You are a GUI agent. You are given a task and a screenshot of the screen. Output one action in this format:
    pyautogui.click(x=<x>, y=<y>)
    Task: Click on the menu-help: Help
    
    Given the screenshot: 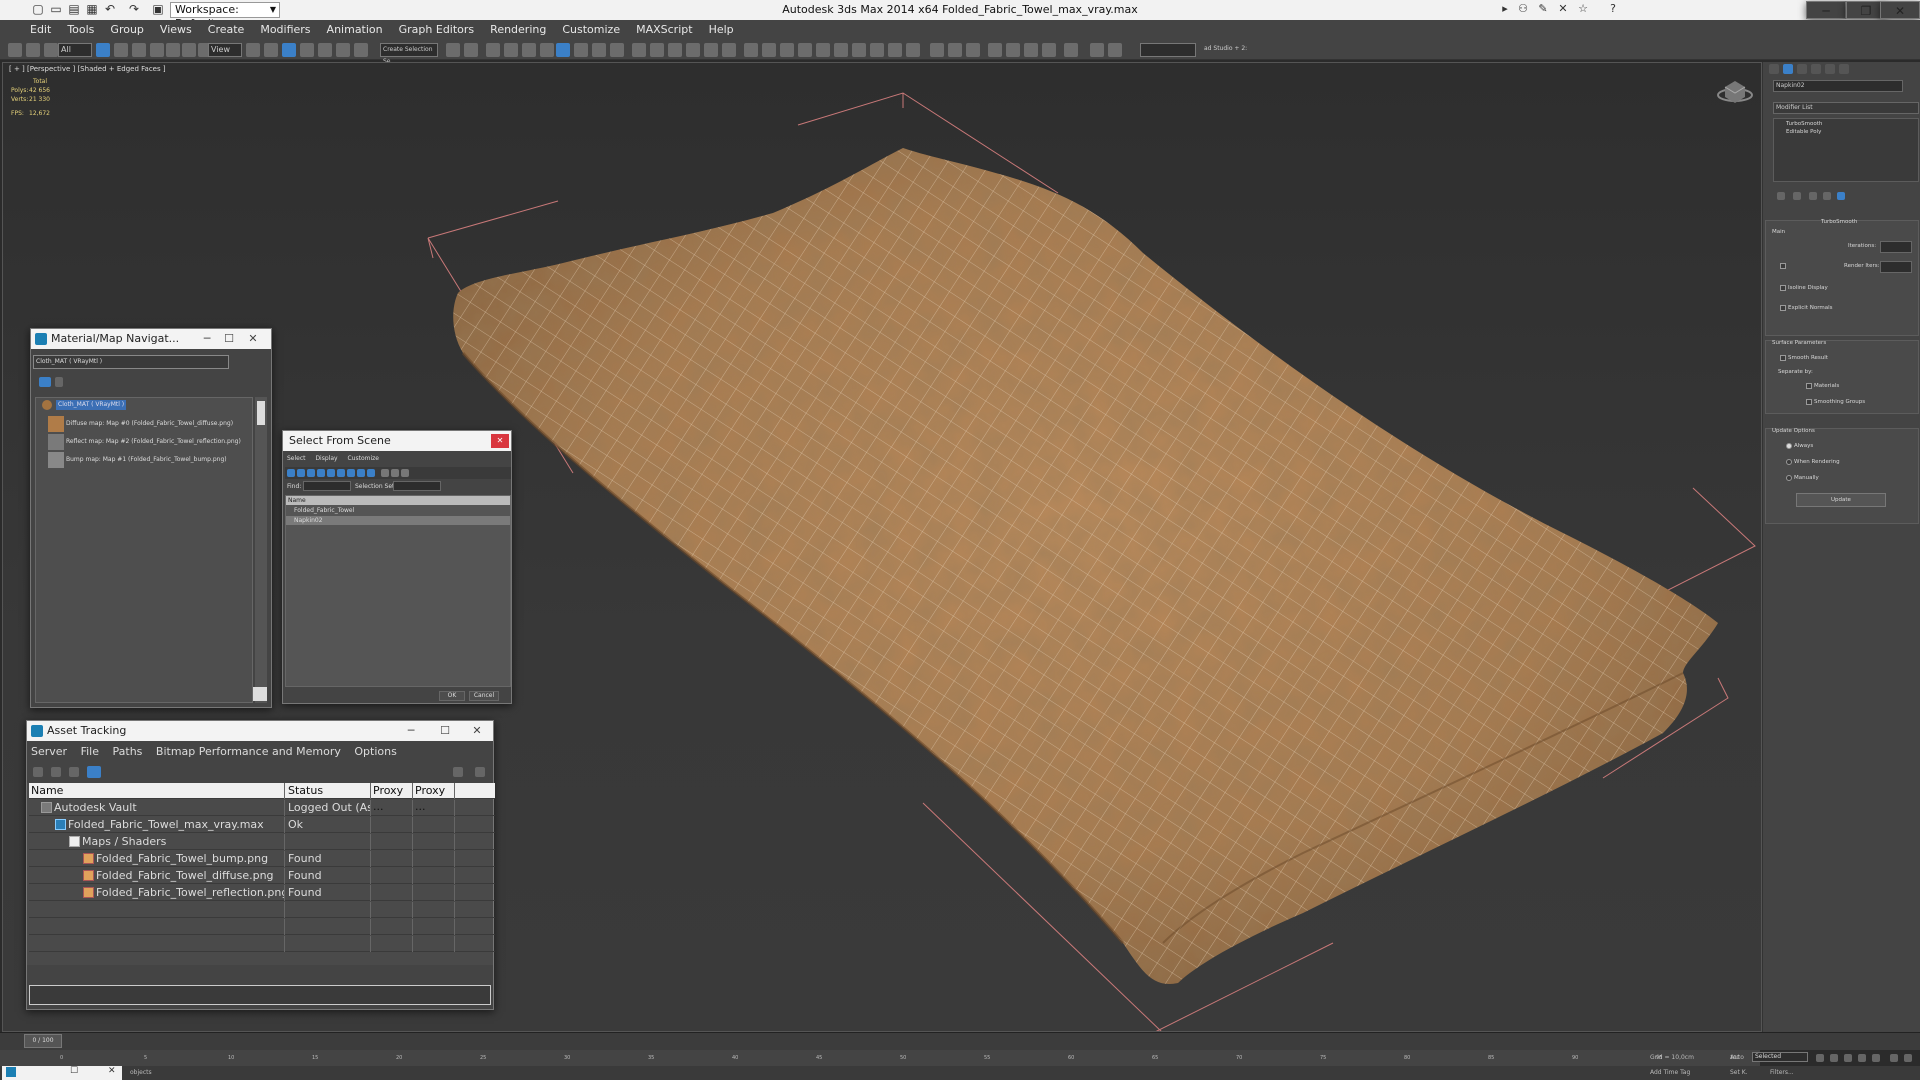 What is the action you would take?
    pyautogui.click(x=721, y=30)
    